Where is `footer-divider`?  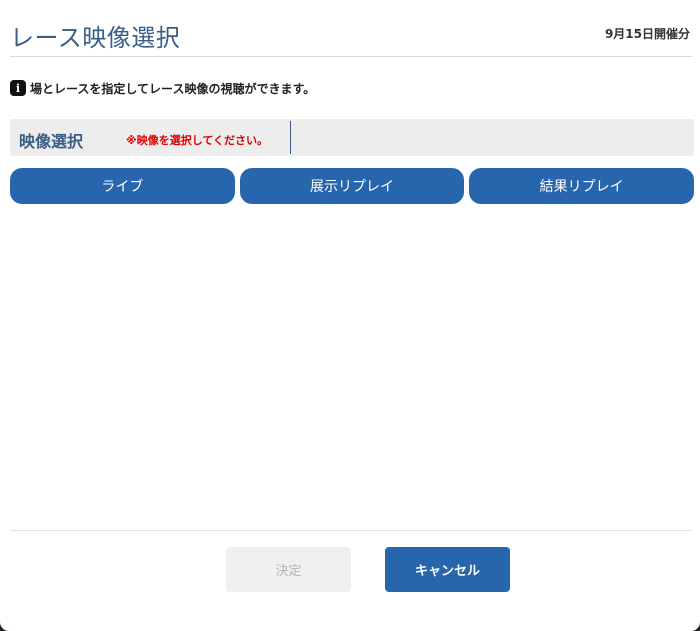 footer-divider is located at coordinates (351, 530).